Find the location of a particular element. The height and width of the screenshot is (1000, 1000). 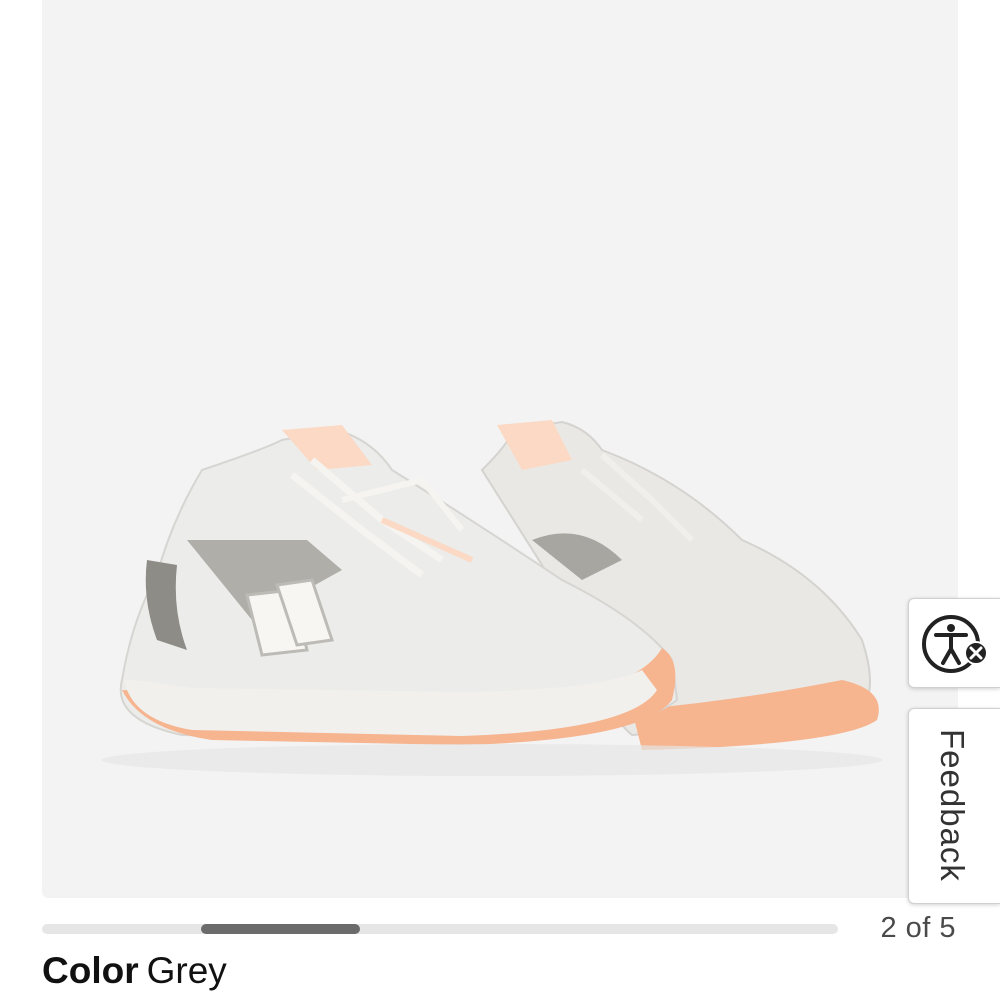

accessibility-person-icon is located at coordinates (955, 644).